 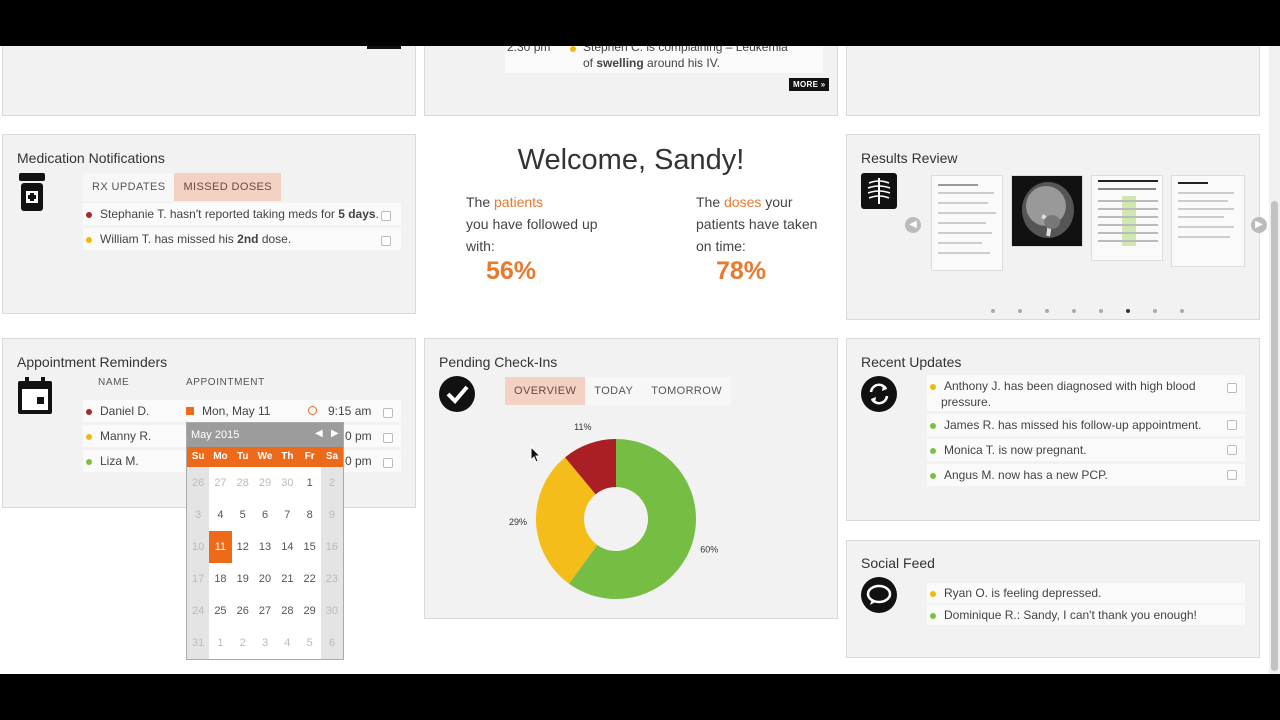 I want to click on calendar-day: 20, so click(x=265, y=579).